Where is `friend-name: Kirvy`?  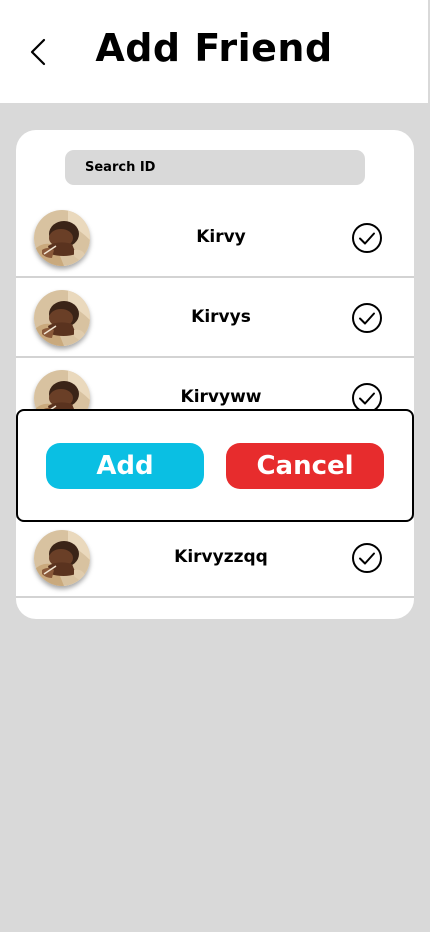 friend-name: Kirvy is located at coordinates (221, 237).